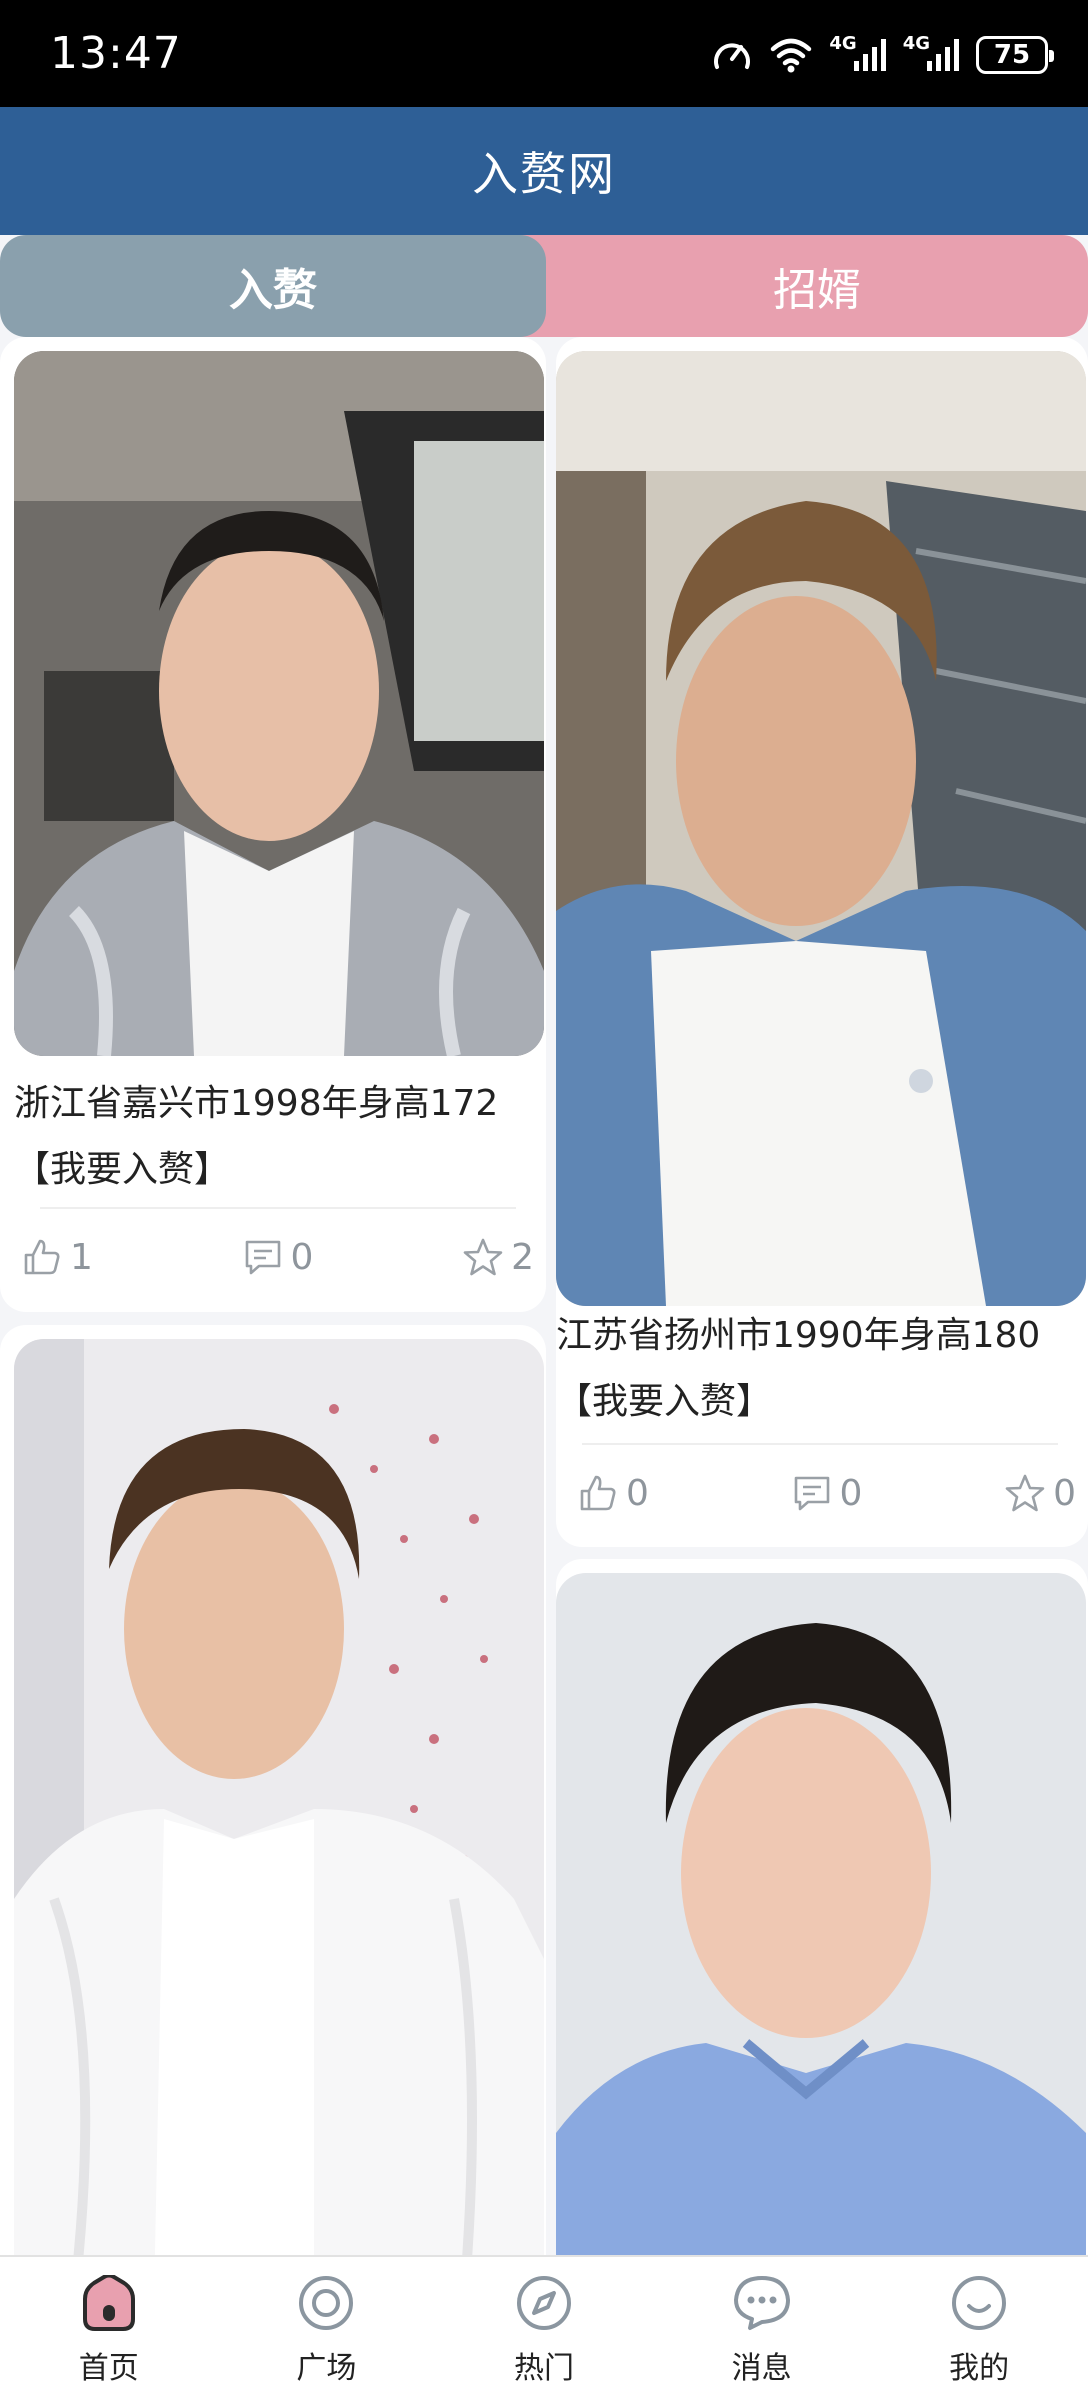 This screenshot has width=1088, height=2400. Describe the element at coordinates (277, 1137) in the screenshot. I see `post-title: 浙江省嘉兴市1998年身高172 【我要入赘】` at that location.